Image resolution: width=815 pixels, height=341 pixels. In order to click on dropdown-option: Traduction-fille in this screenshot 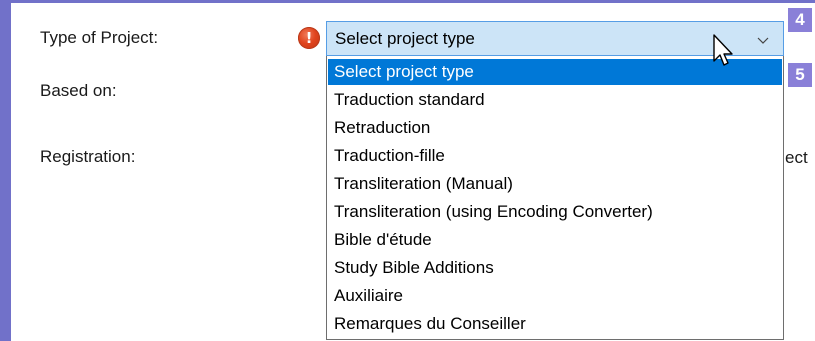, I will do `click(555, 156)`.